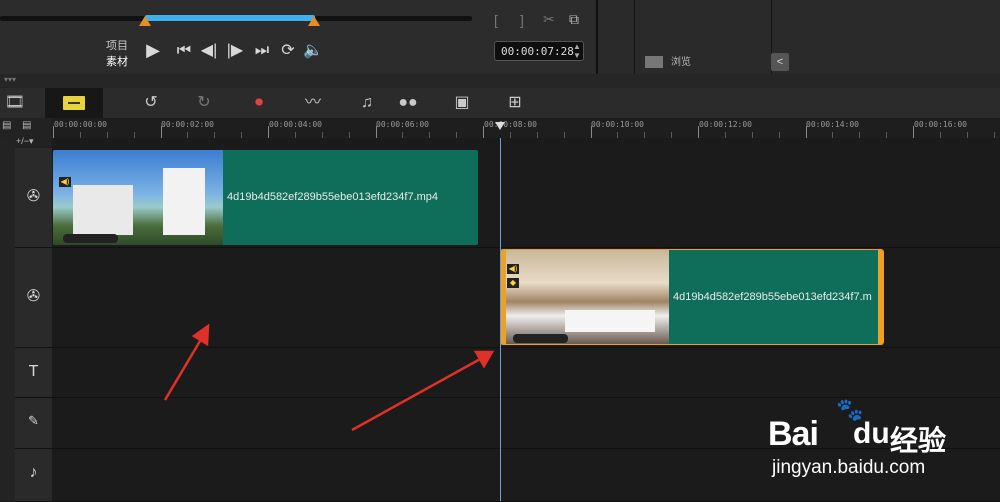 Image resolution: width=1000 pixels, height=502 pixels. What do you see at coordinates (849, 467) in the screenshot?
I see `watermark-url: jingyan.baidu.com` at bounding box center [849, 467].